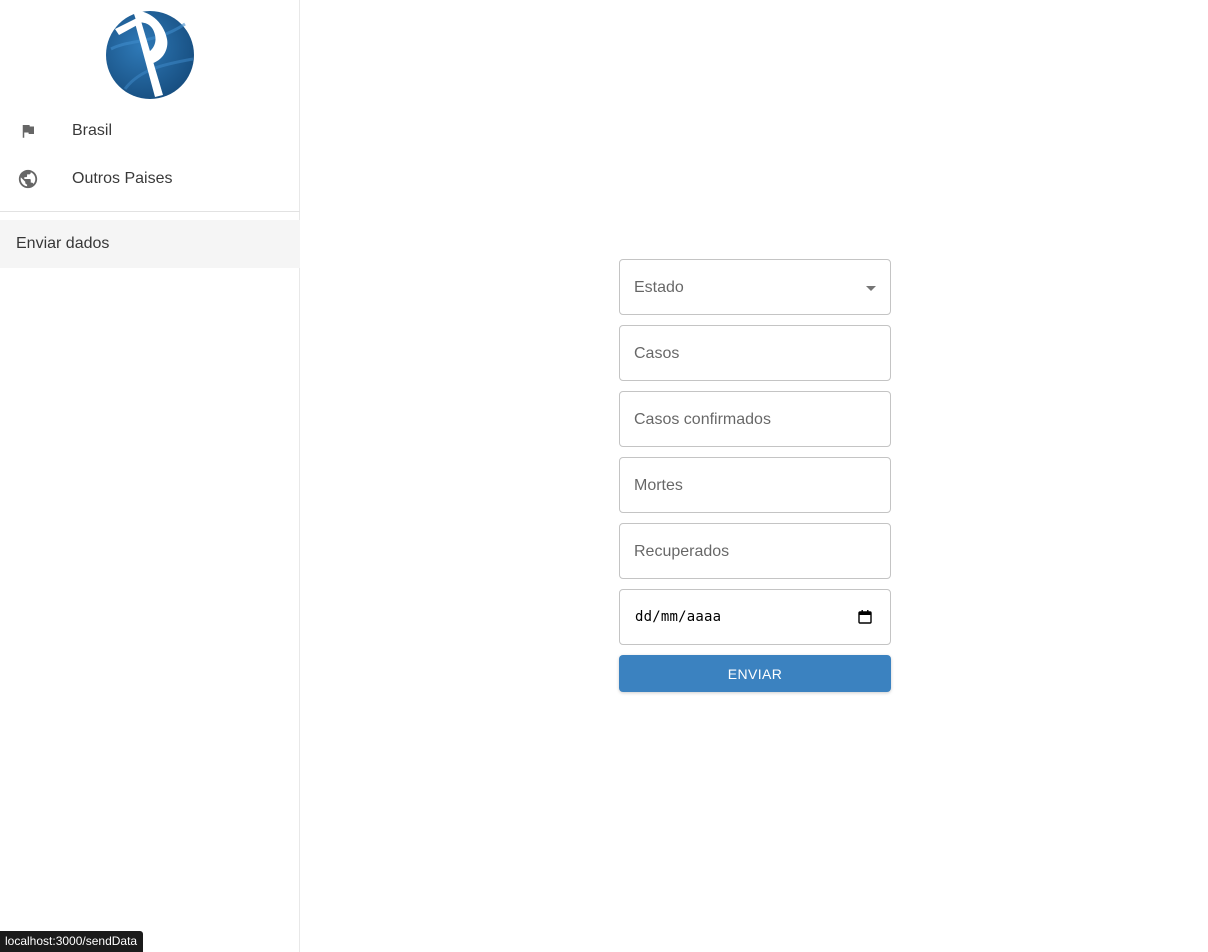 Image resolution: width=1208 pixels, height=952 pixels. I want to click on estado-select: Estado, so click(755, 287).